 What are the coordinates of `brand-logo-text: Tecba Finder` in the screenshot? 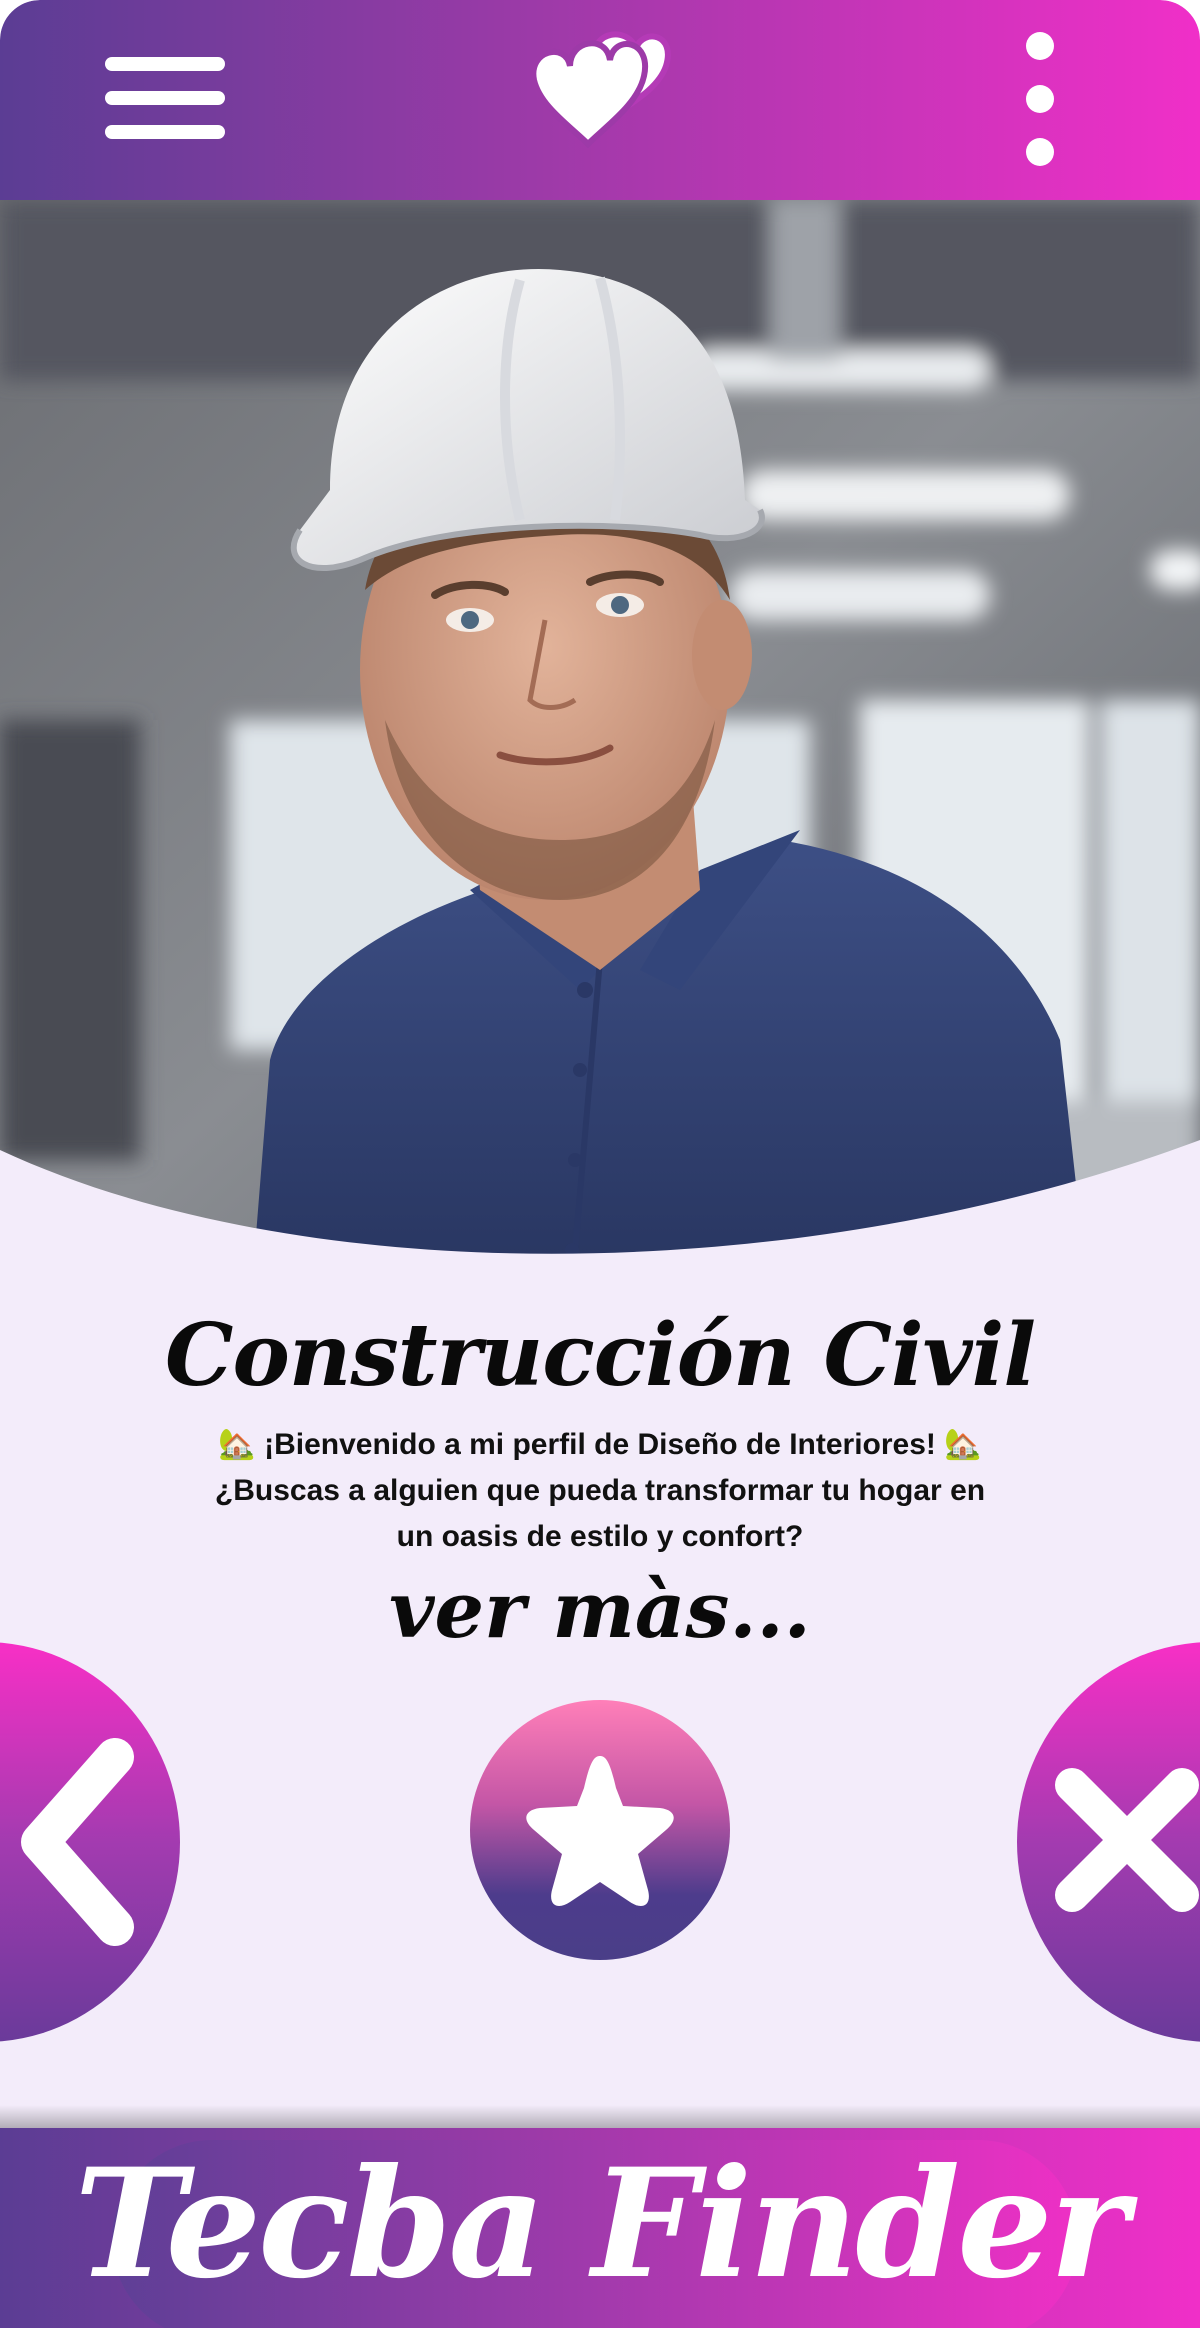 It's located at (601, 2224).